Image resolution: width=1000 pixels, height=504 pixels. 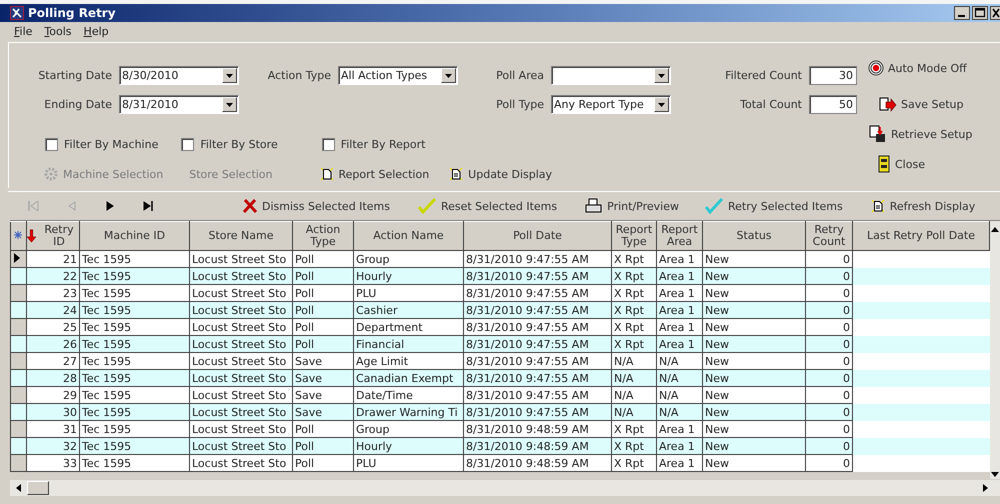 I want to click on menu-item: File, so click(x=23, y=31).